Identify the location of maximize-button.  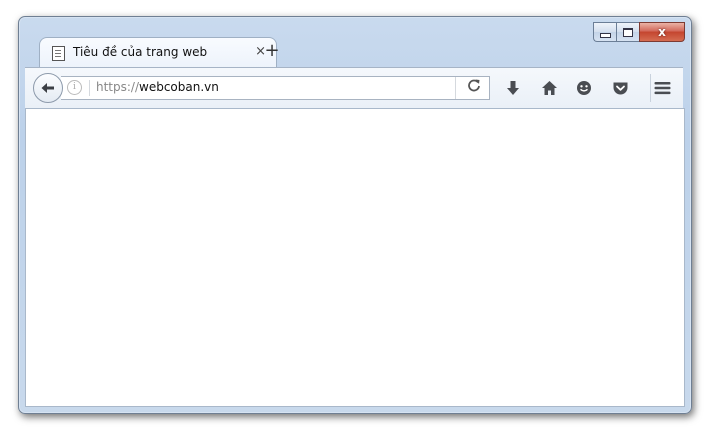
(627, 32).